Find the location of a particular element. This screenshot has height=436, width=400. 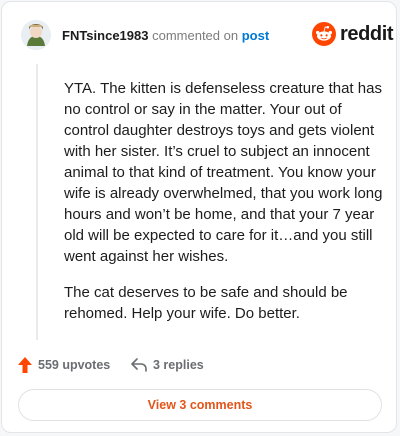

comment-attribution: FNTsince1983 commented on post is located at coordinates (165, 35).